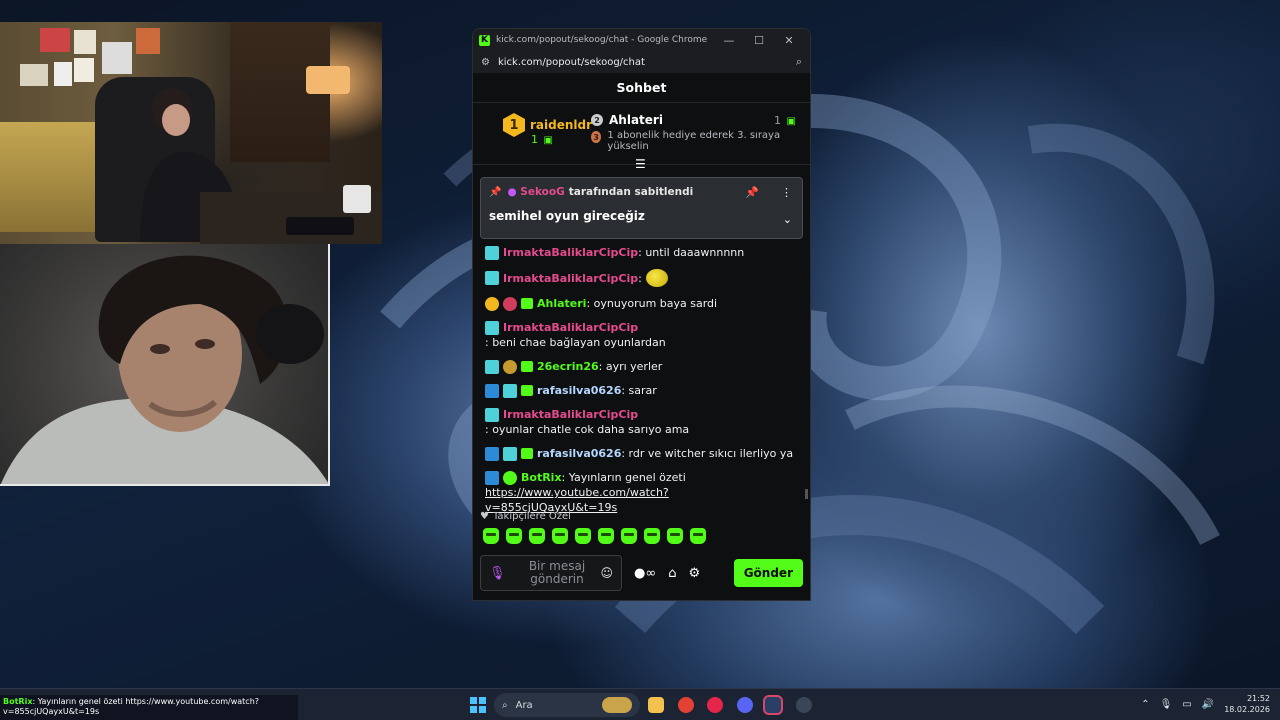 This screenshot has width=1280, height=720. I want to click on chat-message: IrmaktaBaliklarCipCip: until daaawnnnnn, so click(642, 252).